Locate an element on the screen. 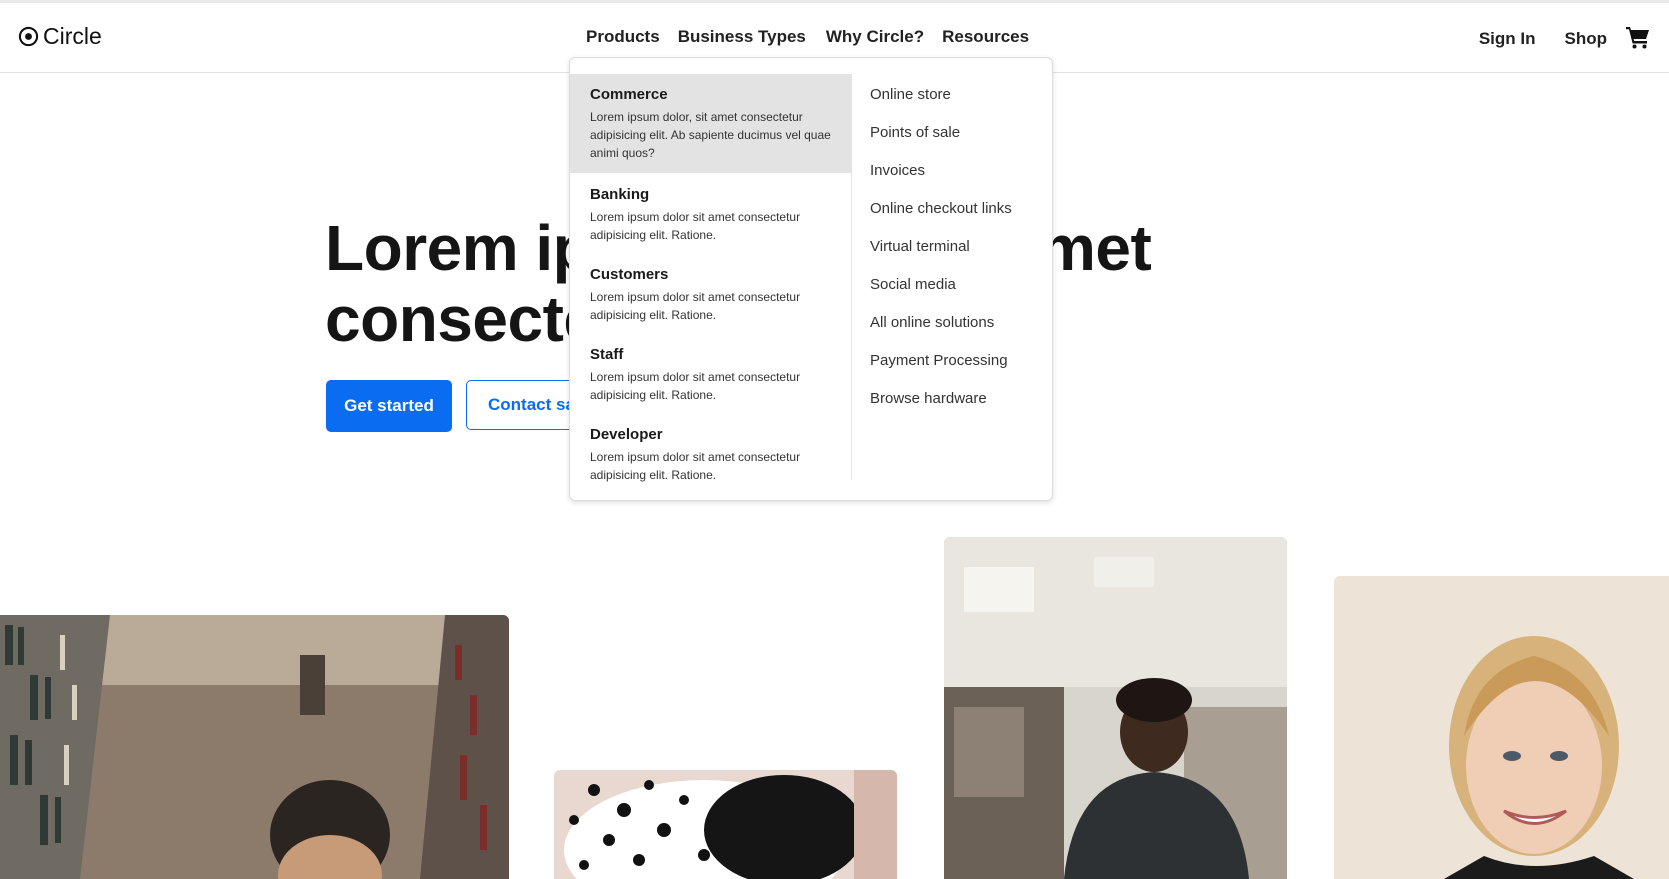 Image resolution: width=1669 pixels, height=879 pixels. link-online-store: Online store is located at coordinates (941, 103).